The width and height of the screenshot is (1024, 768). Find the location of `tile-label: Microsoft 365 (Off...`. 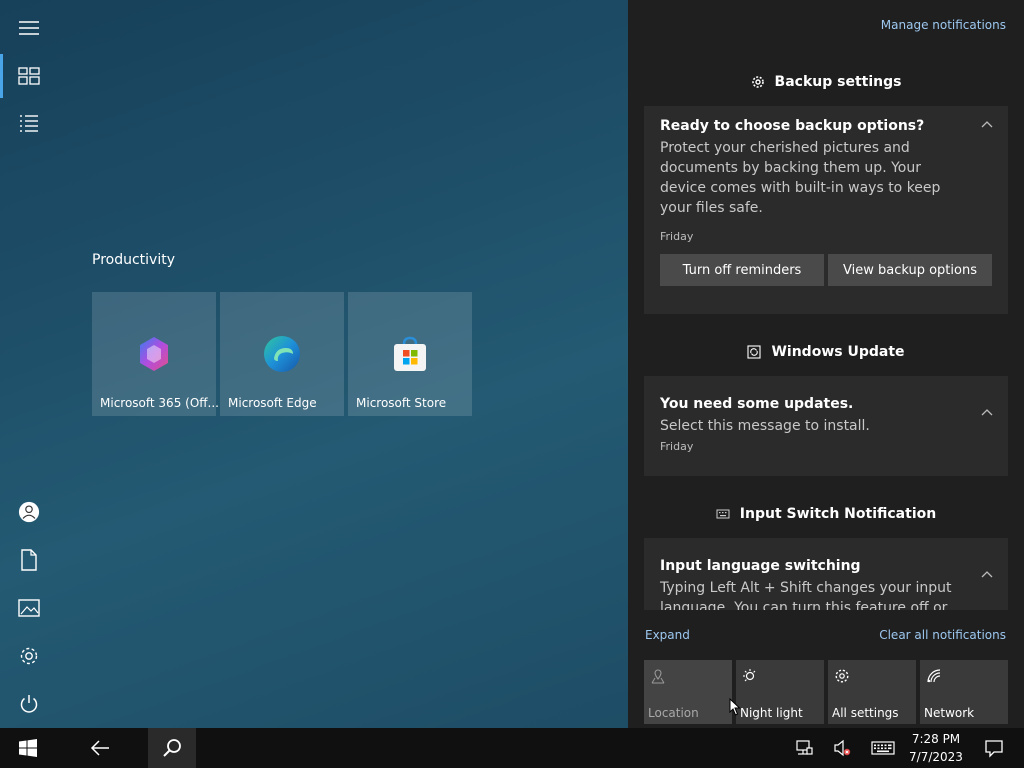

tile-label: Microsoft 365 (Off... is located at coordinates (159, 403).